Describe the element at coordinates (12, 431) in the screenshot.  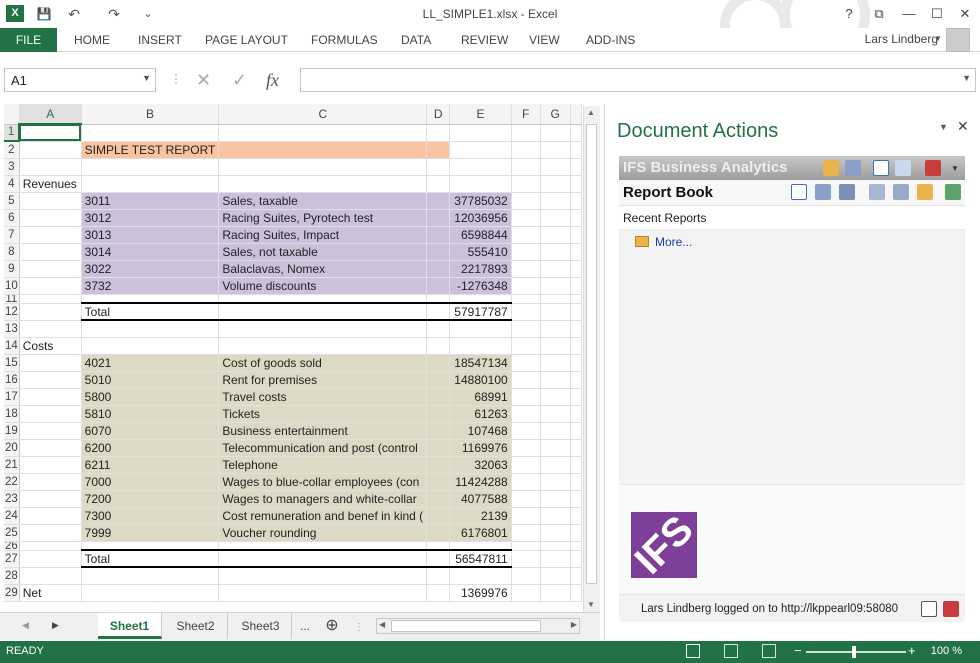
I see `row-header: 19` at that location.